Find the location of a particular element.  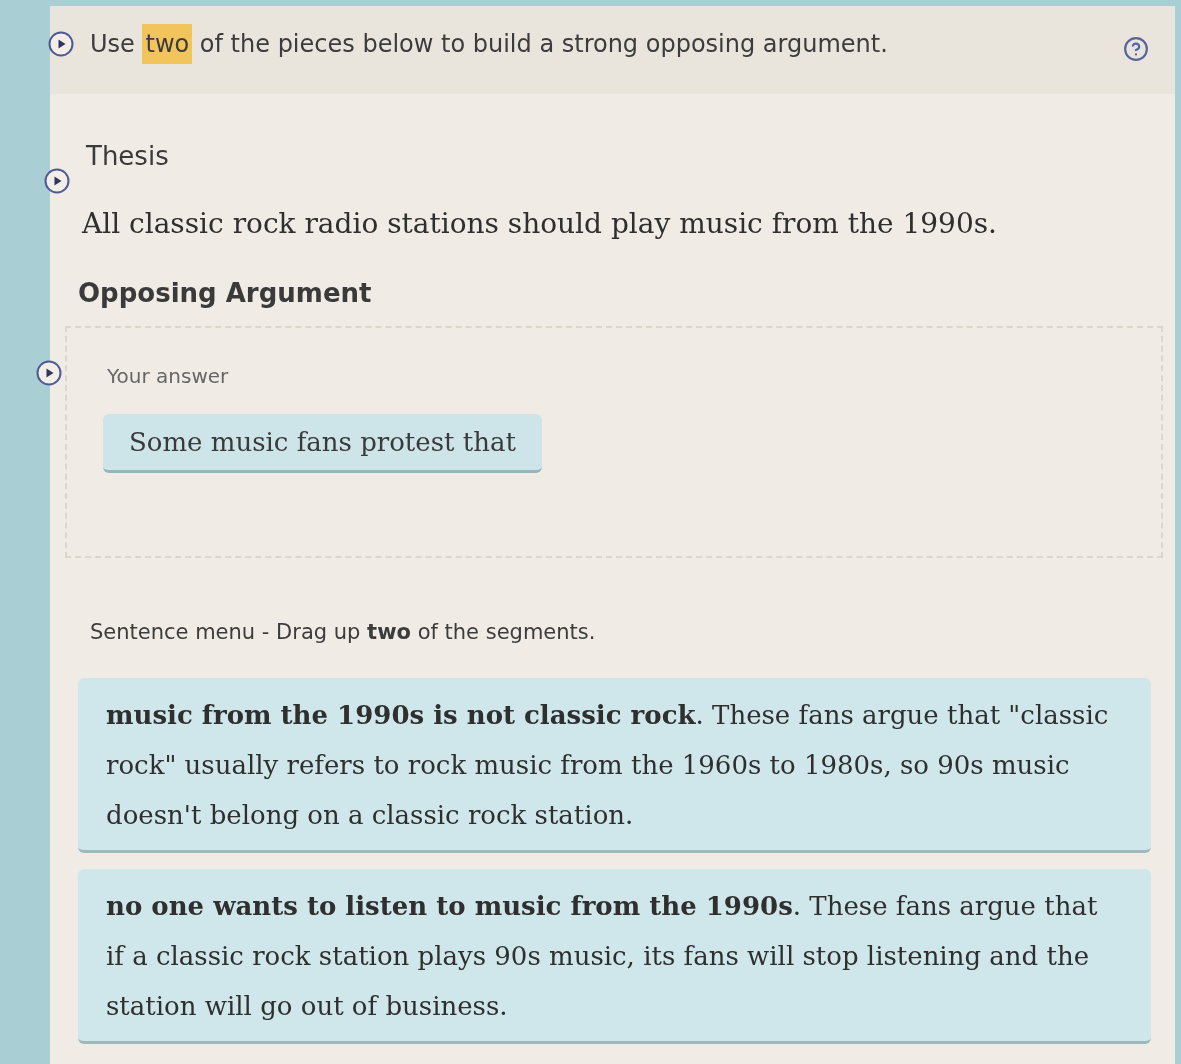

sentence-segment: no one wants to listen to music from the 1990s. These fans argue that if a classic rock station plays 90s music, its fans will stop listening and the station will go out of business. is located at coordinates (614, 956).